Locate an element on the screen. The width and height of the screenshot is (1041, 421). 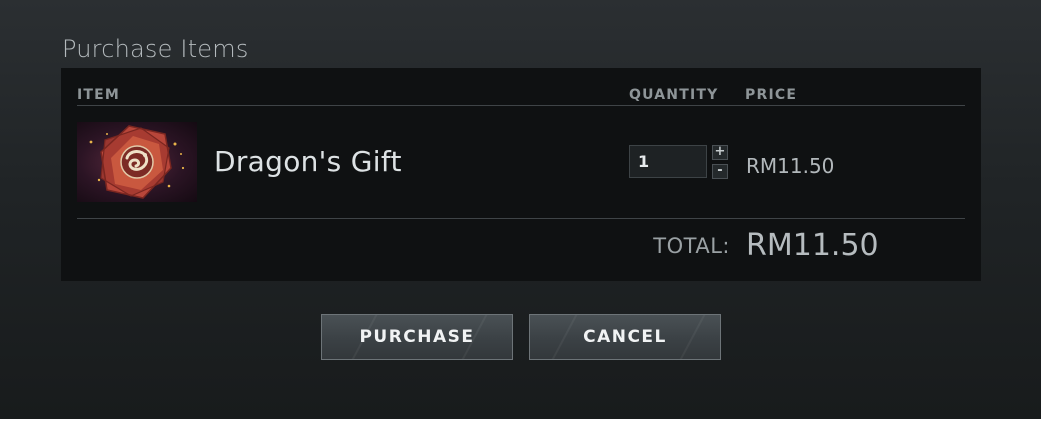
total-label: TOTAL: is located at coordinates (691, 246).